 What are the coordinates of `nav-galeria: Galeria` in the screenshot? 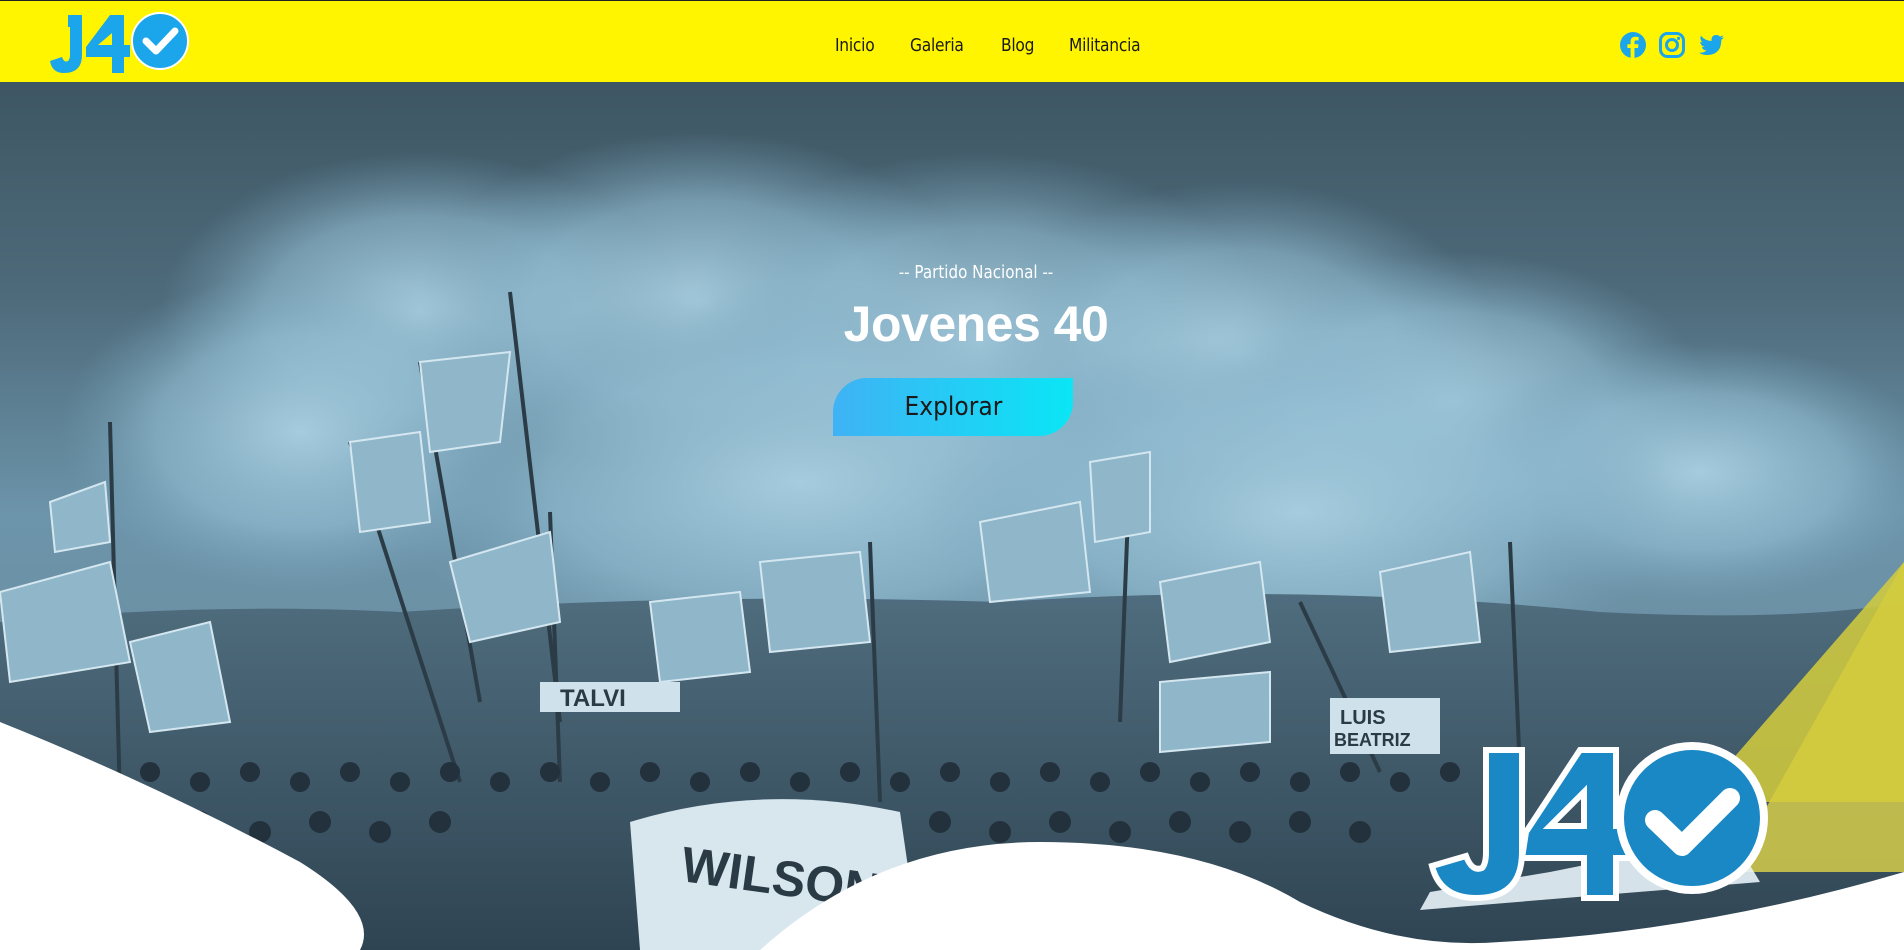 It's located at (937, 45).